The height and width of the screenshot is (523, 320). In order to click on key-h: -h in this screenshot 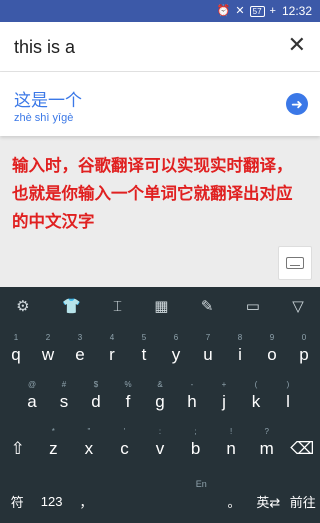, I will do `click(192, 396)`.